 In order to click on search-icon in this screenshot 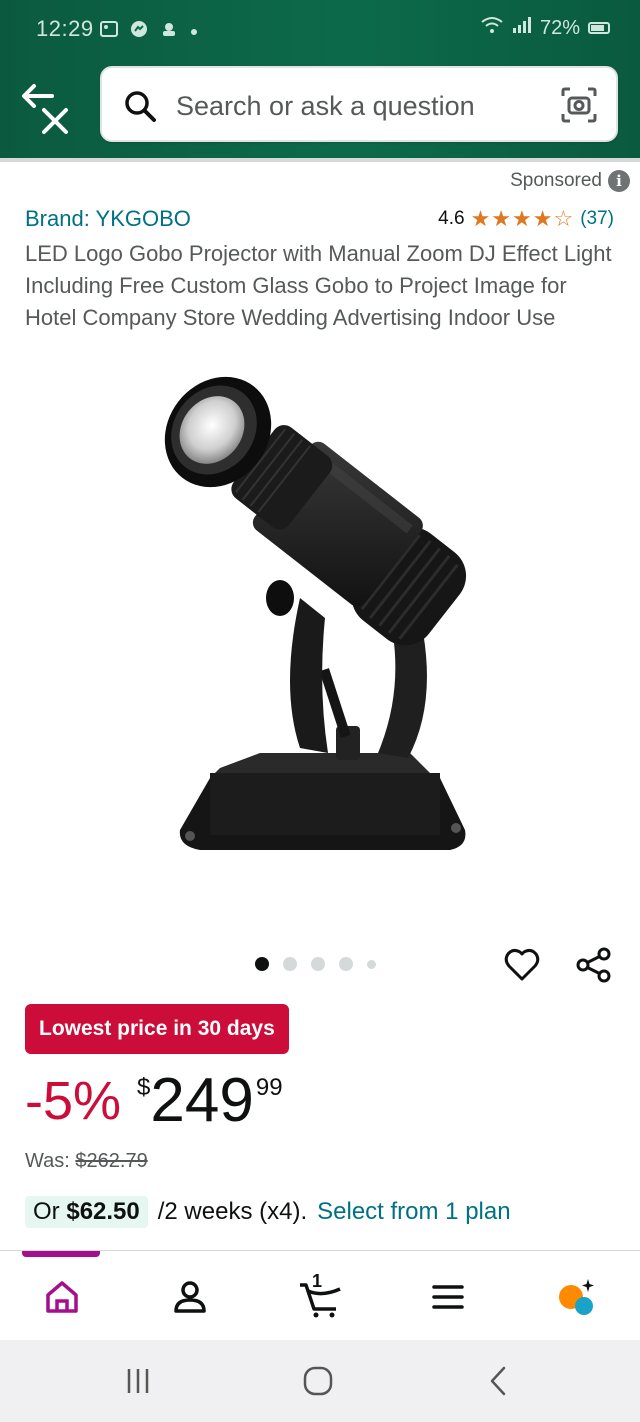, I will do `click(140, 106)`.